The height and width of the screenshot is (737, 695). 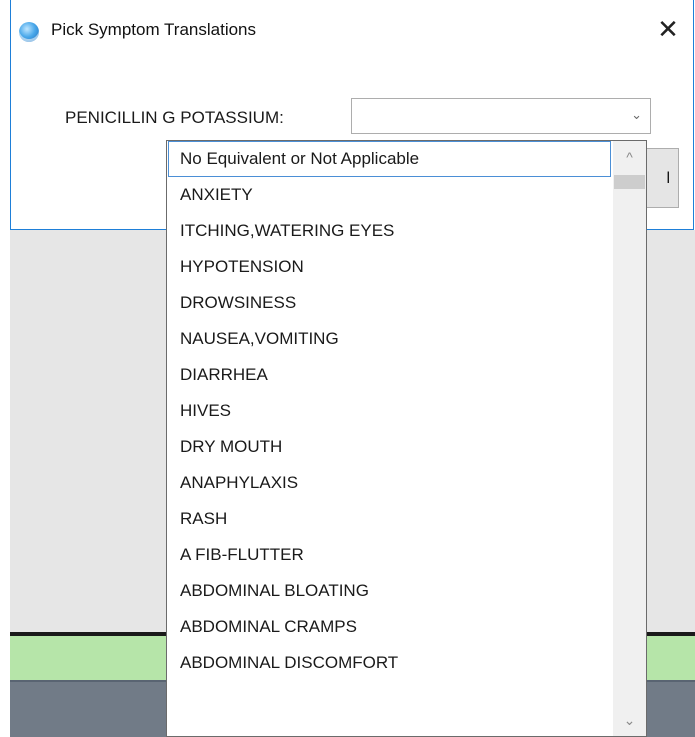 I want to click on scroll-up-icon: ^, so click(x=629, y=157).